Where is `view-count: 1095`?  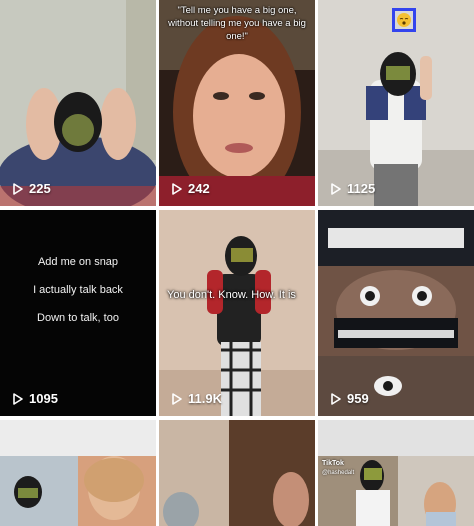
view-count: 1095 is located at coordinates (35, 398).